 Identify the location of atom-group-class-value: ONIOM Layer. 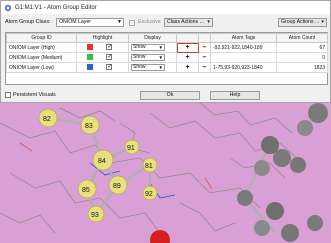
(75, 22).